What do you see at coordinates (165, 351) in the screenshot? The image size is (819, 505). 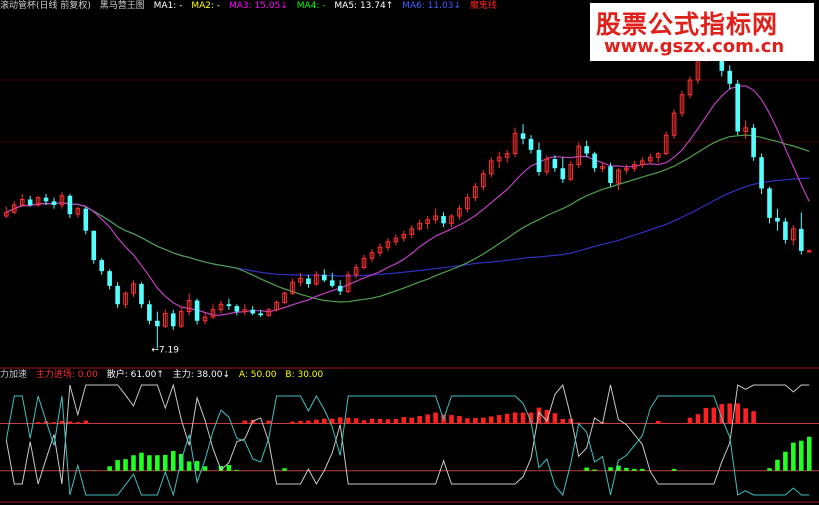 I see `low-price-label: ←7.19` at bounding box center [165, 351].